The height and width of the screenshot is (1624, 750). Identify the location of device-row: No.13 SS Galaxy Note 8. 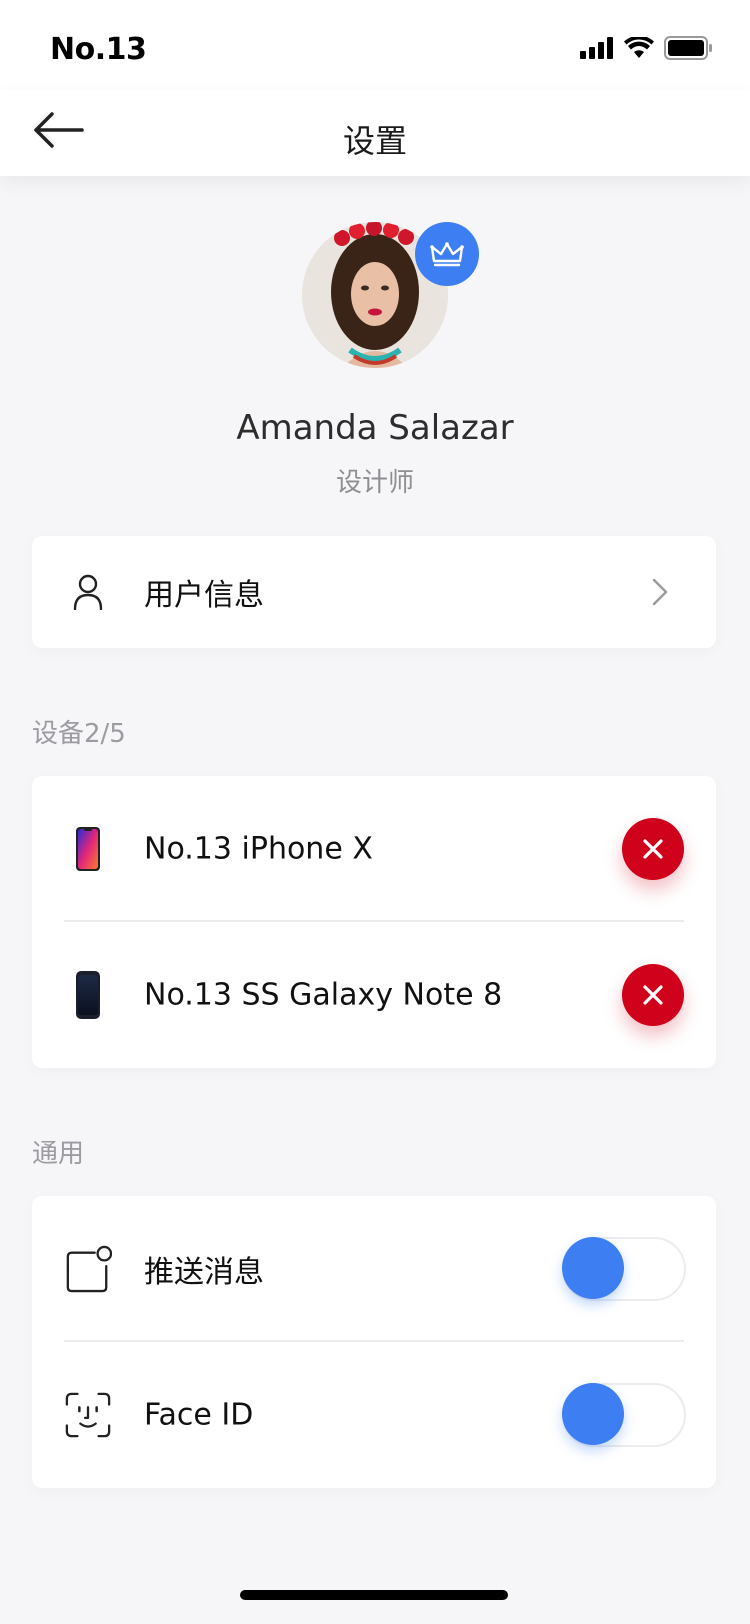
(374, 995).